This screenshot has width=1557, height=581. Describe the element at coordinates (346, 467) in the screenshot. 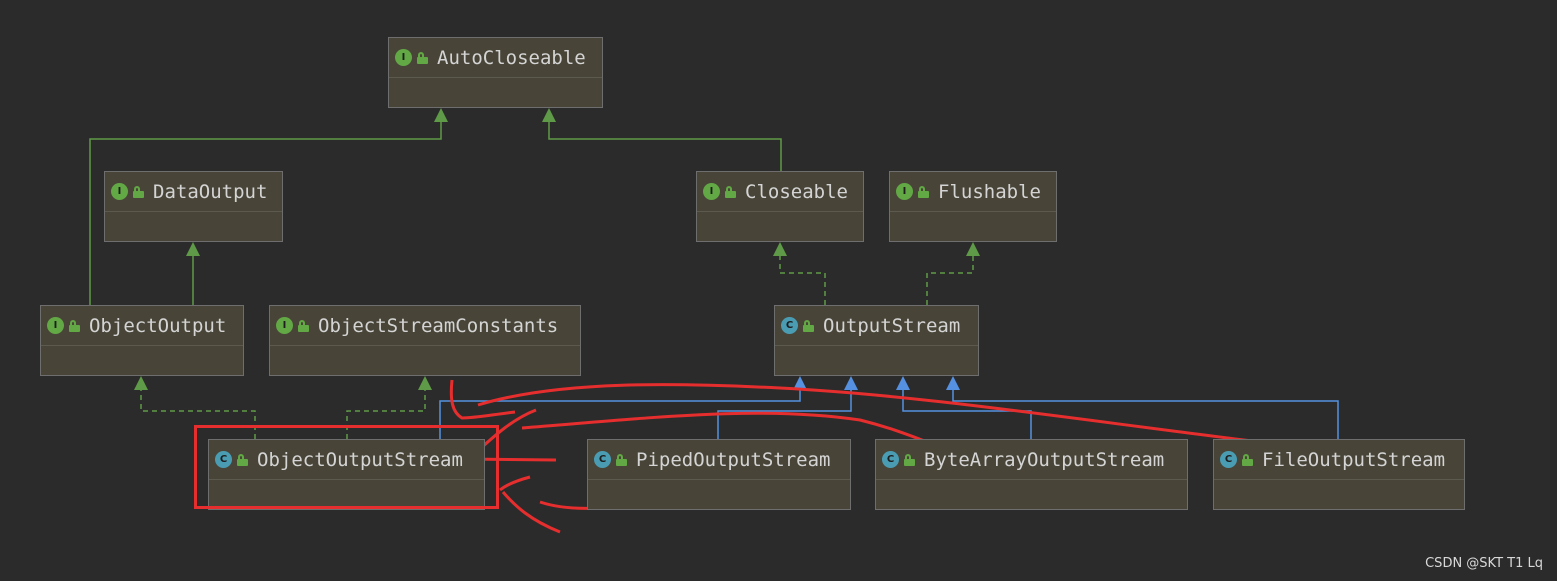

I see `highlight-box` at that location.